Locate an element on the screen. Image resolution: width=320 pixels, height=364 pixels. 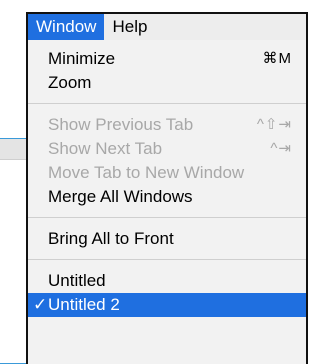
menu-item-window-untitled: Untitled is located at coordinates (167, 281).